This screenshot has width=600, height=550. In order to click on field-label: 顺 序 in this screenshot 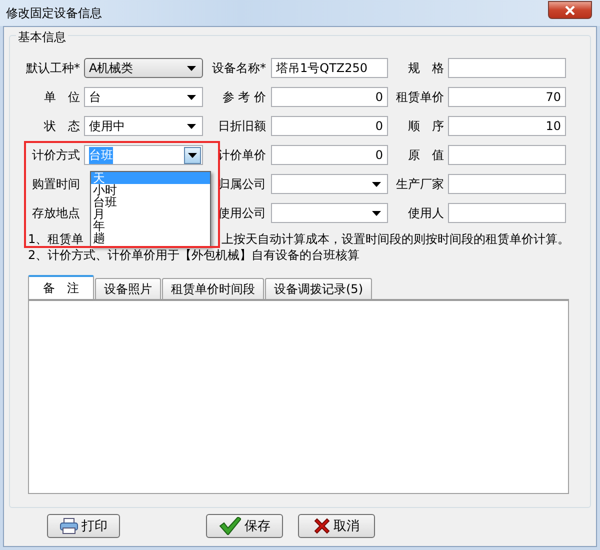, I will do `click(426, 126)`.